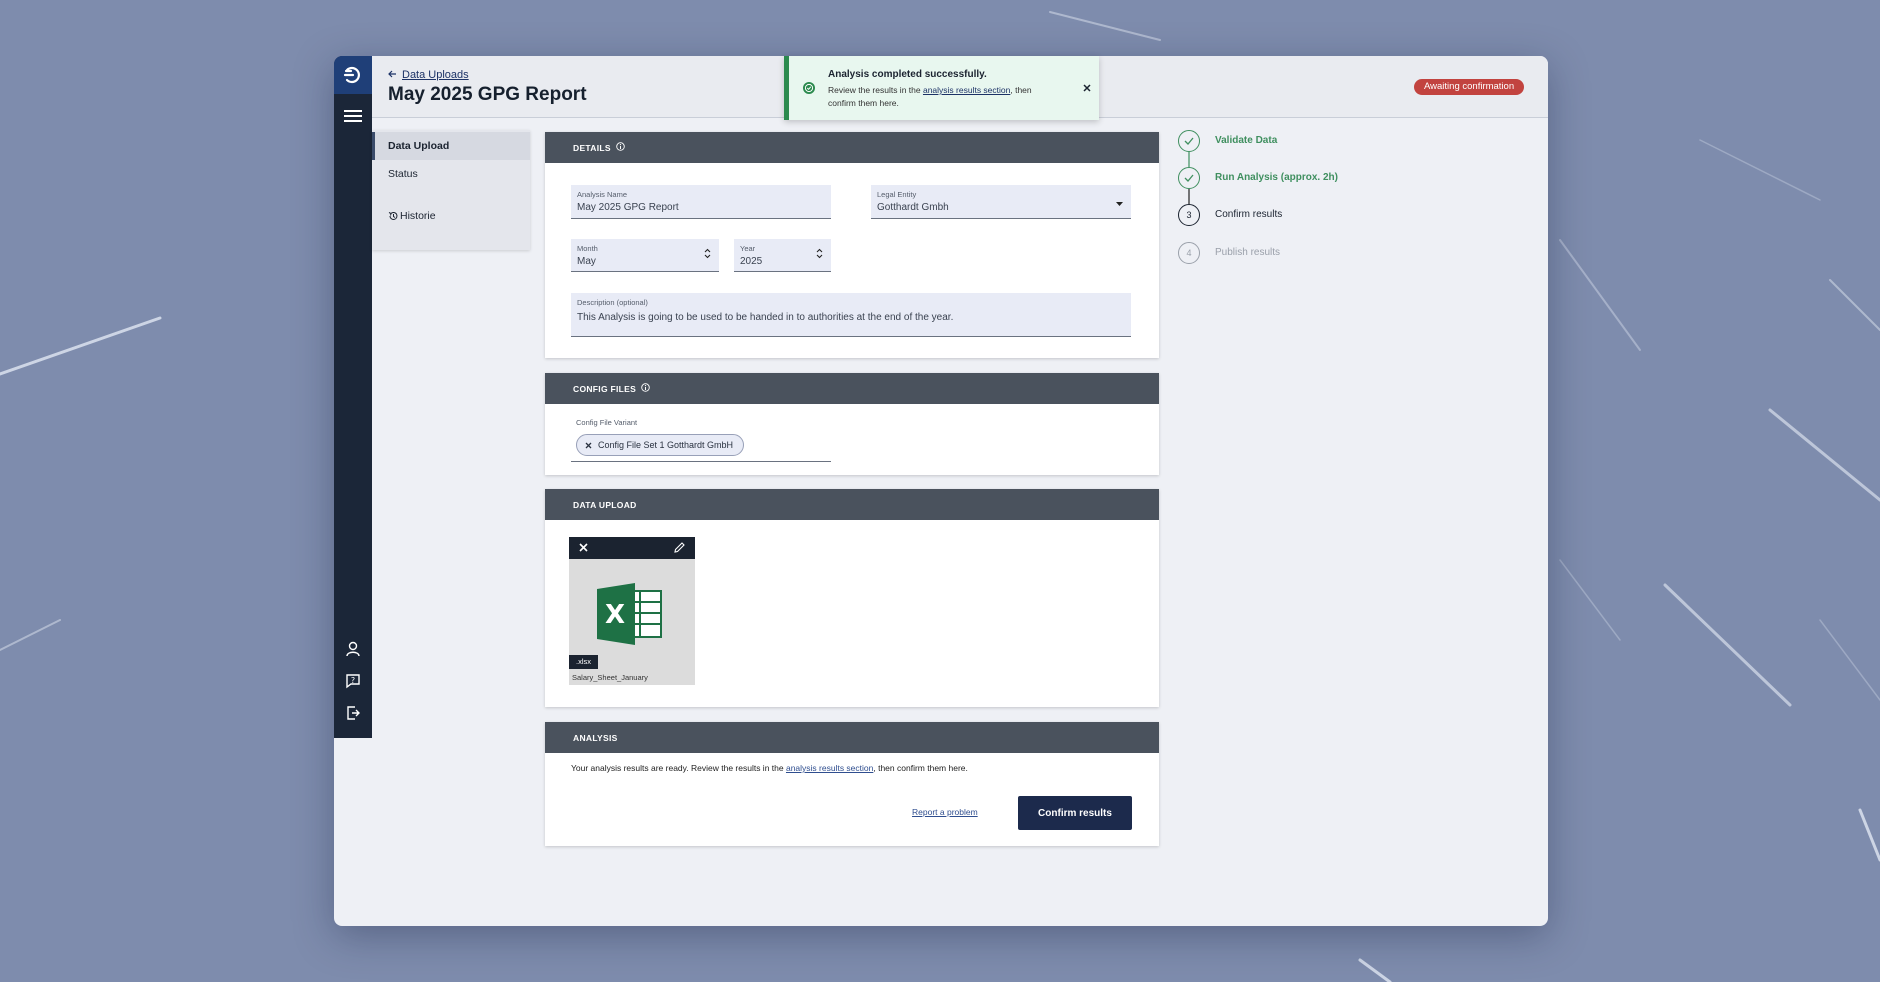  What do you see at coordinates (632, 548) in the screenshot?
I see `file-card-toolbar` at bounding box center [632, 548].